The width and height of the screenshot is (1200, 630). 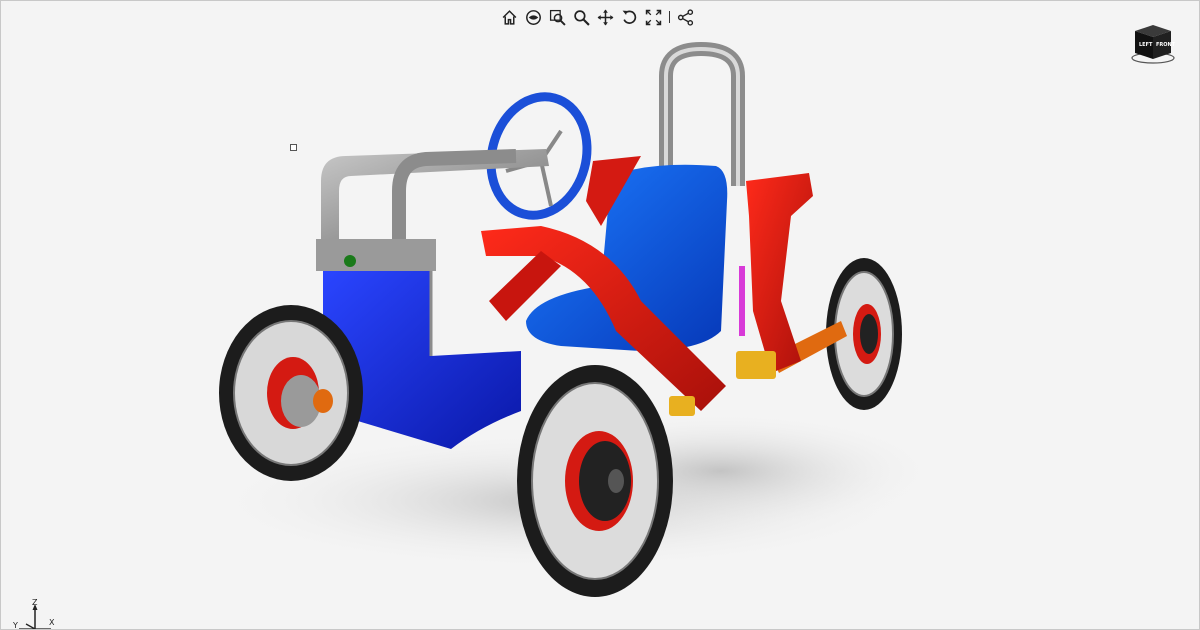 What do you see at coordinates (291, 393) in the screenshot?
I see `front-left-wheel` at bounding box center [291, 393].